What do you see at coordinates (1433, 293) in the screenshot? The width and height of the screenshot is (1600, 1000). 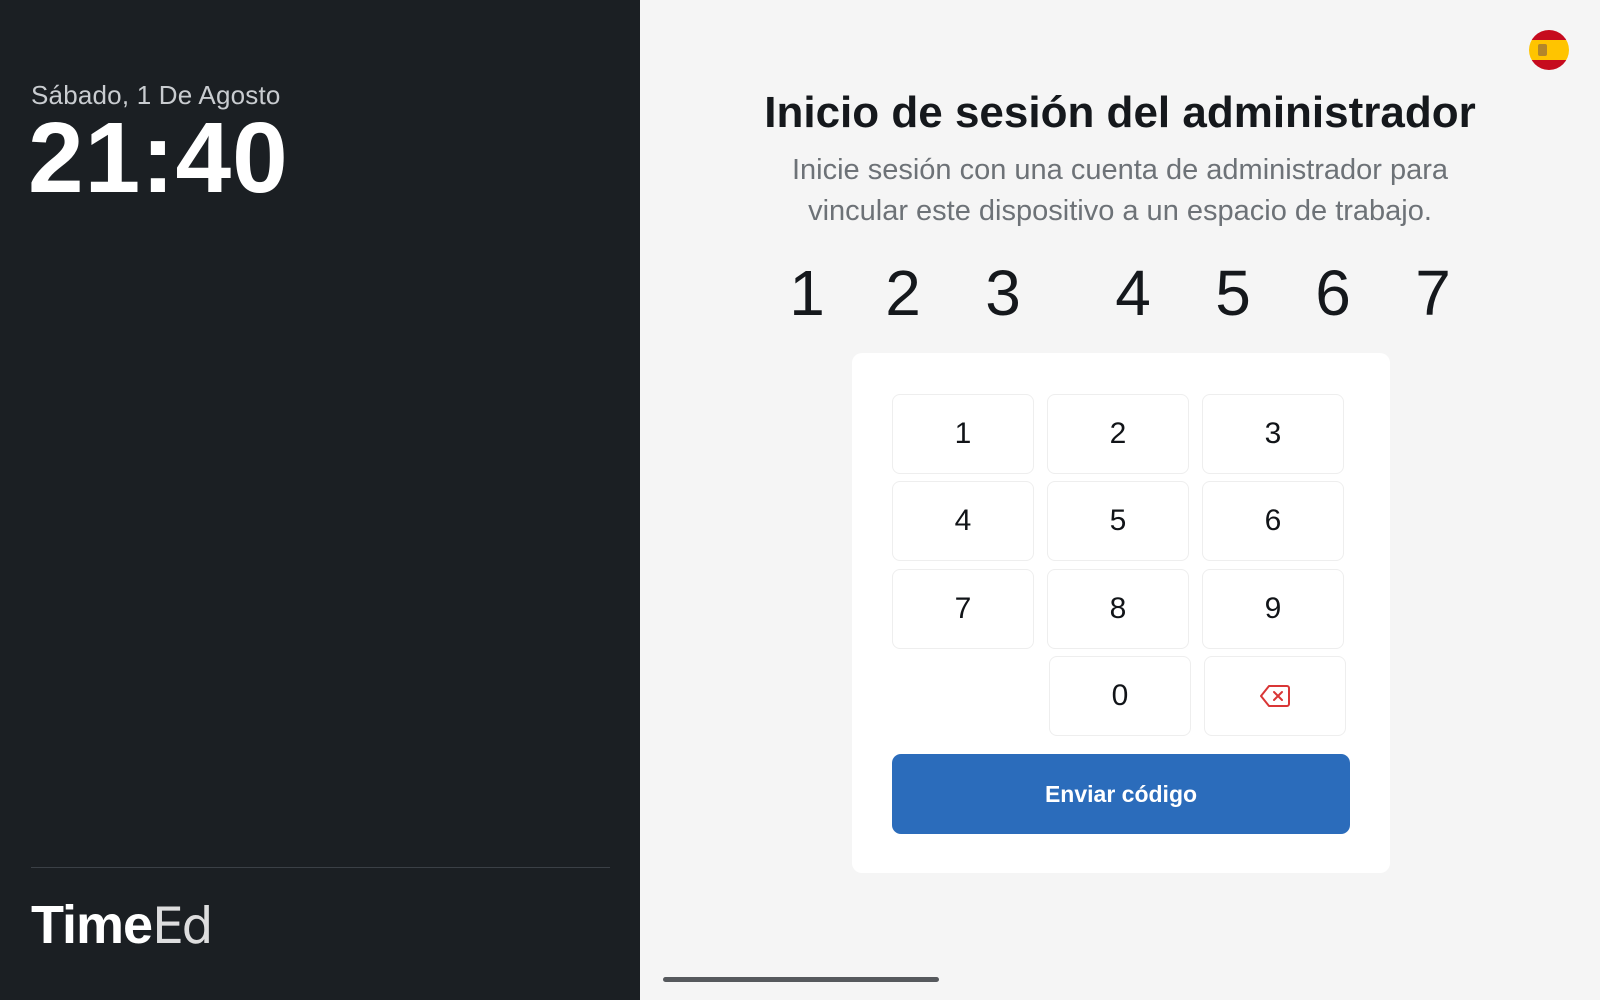 I see `code-digit: 7` at bounding box center [1433, 293].